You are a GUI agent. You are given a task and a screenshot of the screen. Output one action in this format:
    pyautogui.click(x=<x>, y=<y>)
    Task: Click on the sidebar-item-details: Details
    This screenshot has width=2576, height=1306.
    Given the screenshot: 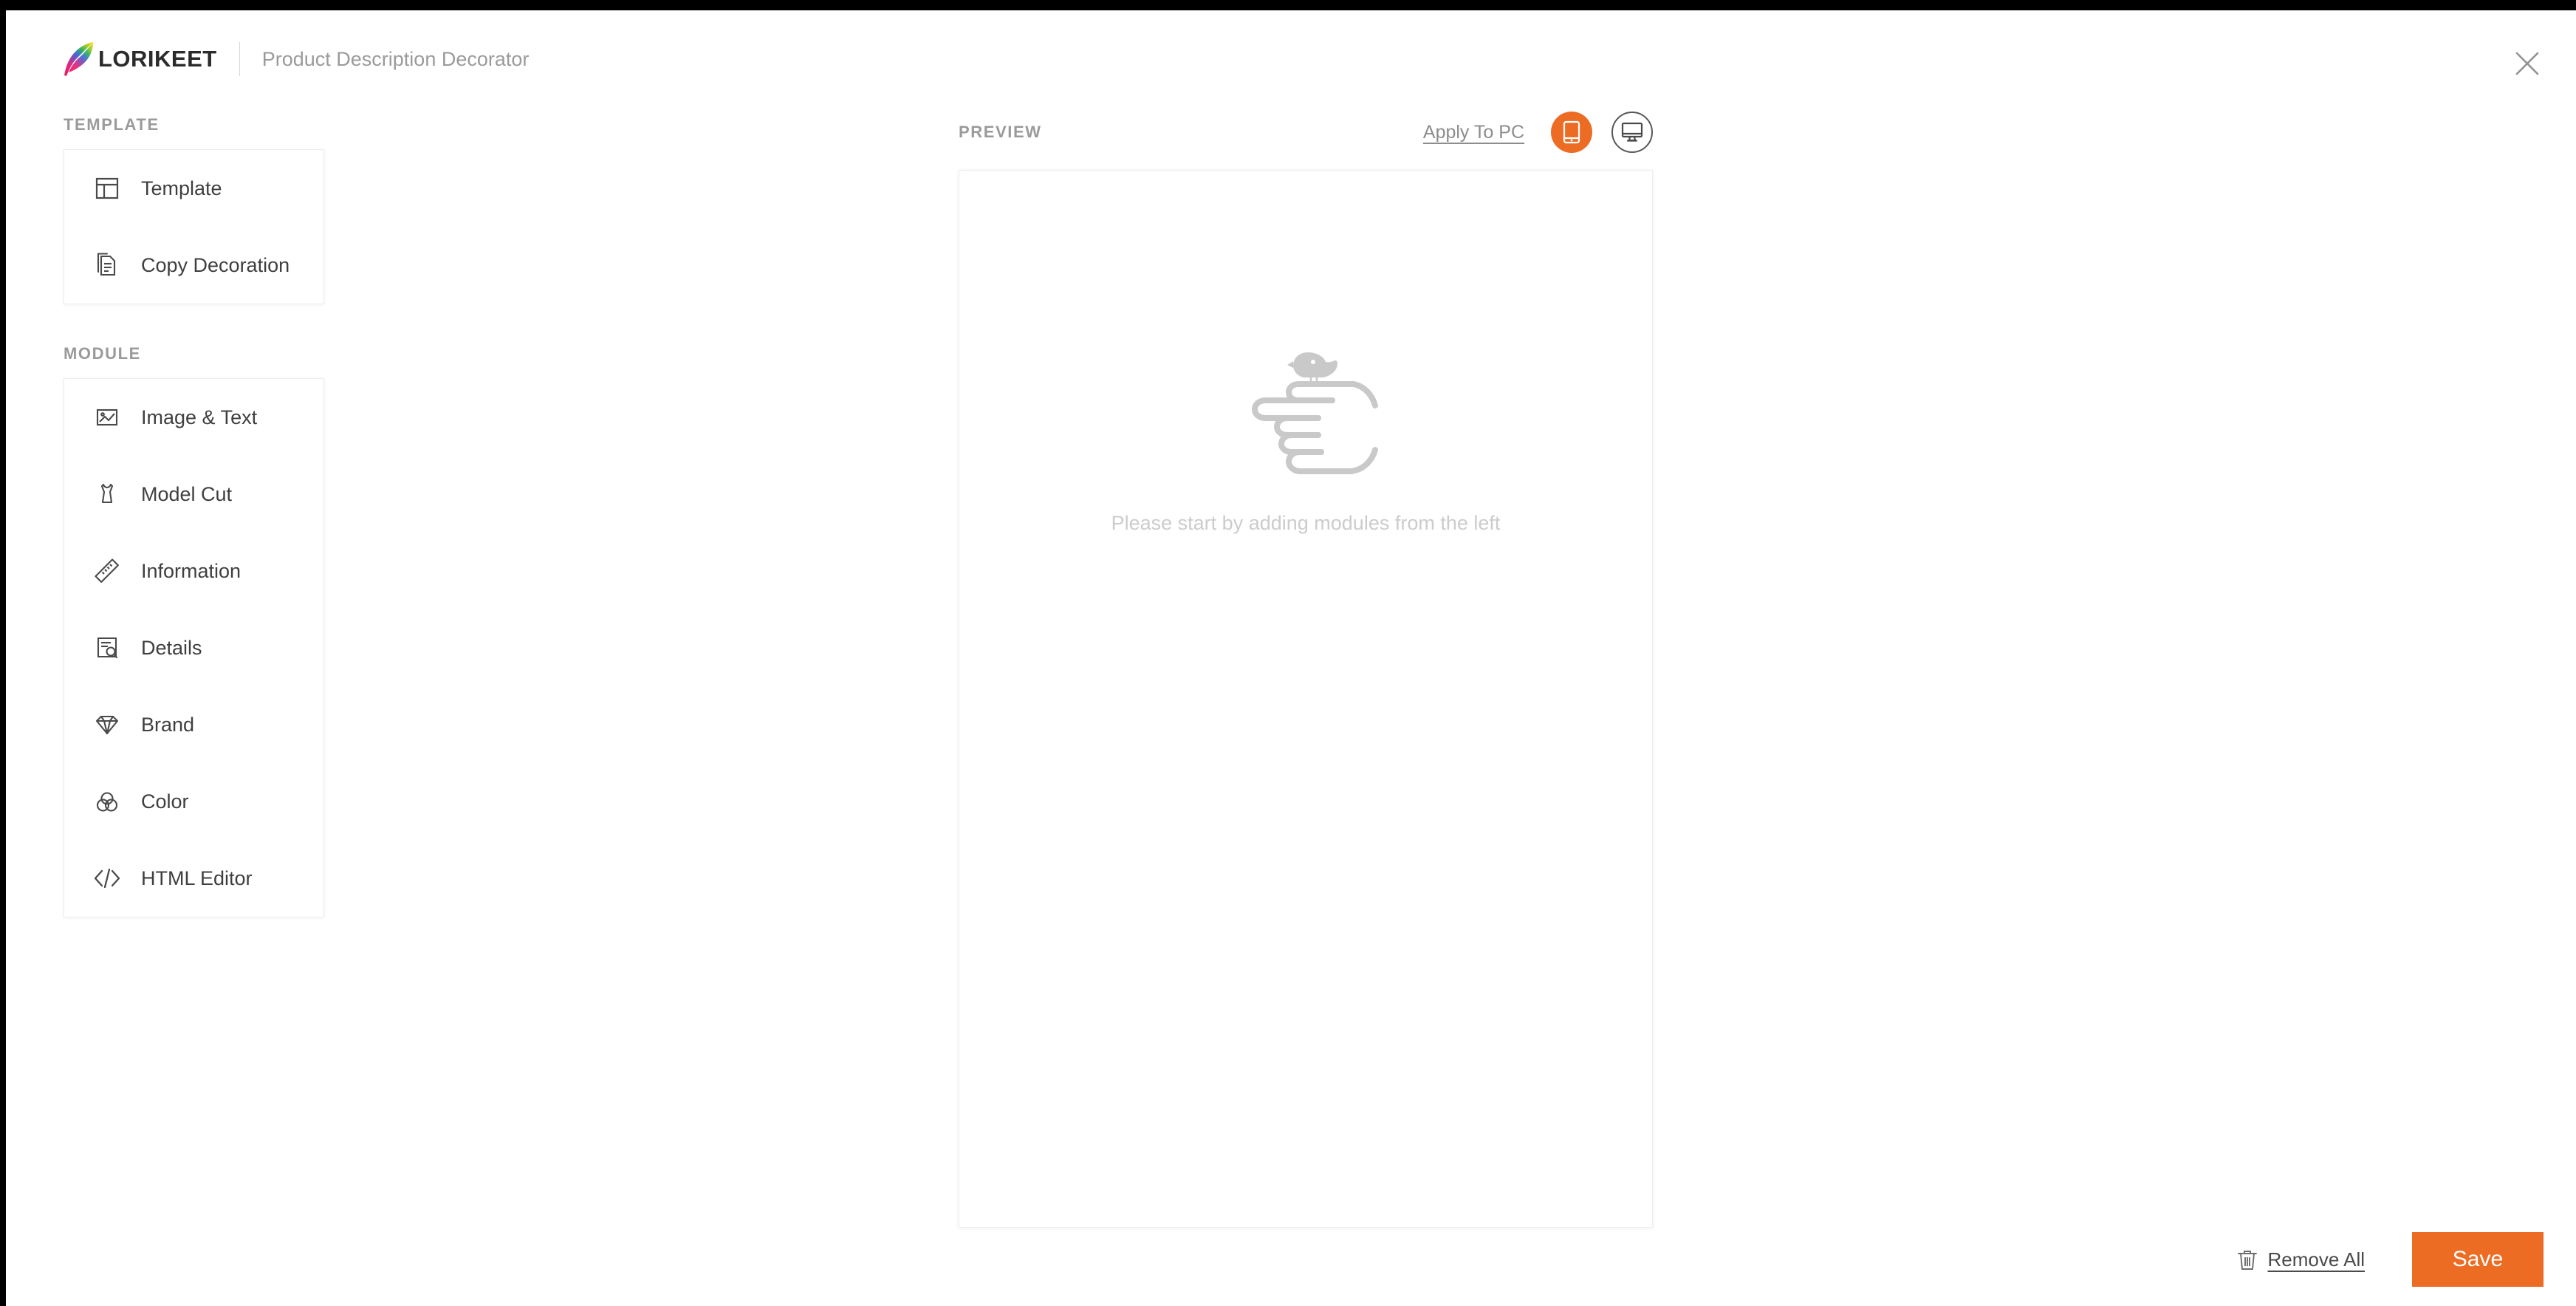 What is the action you would take?
    pyautogui.click(x=193, y=648)
    